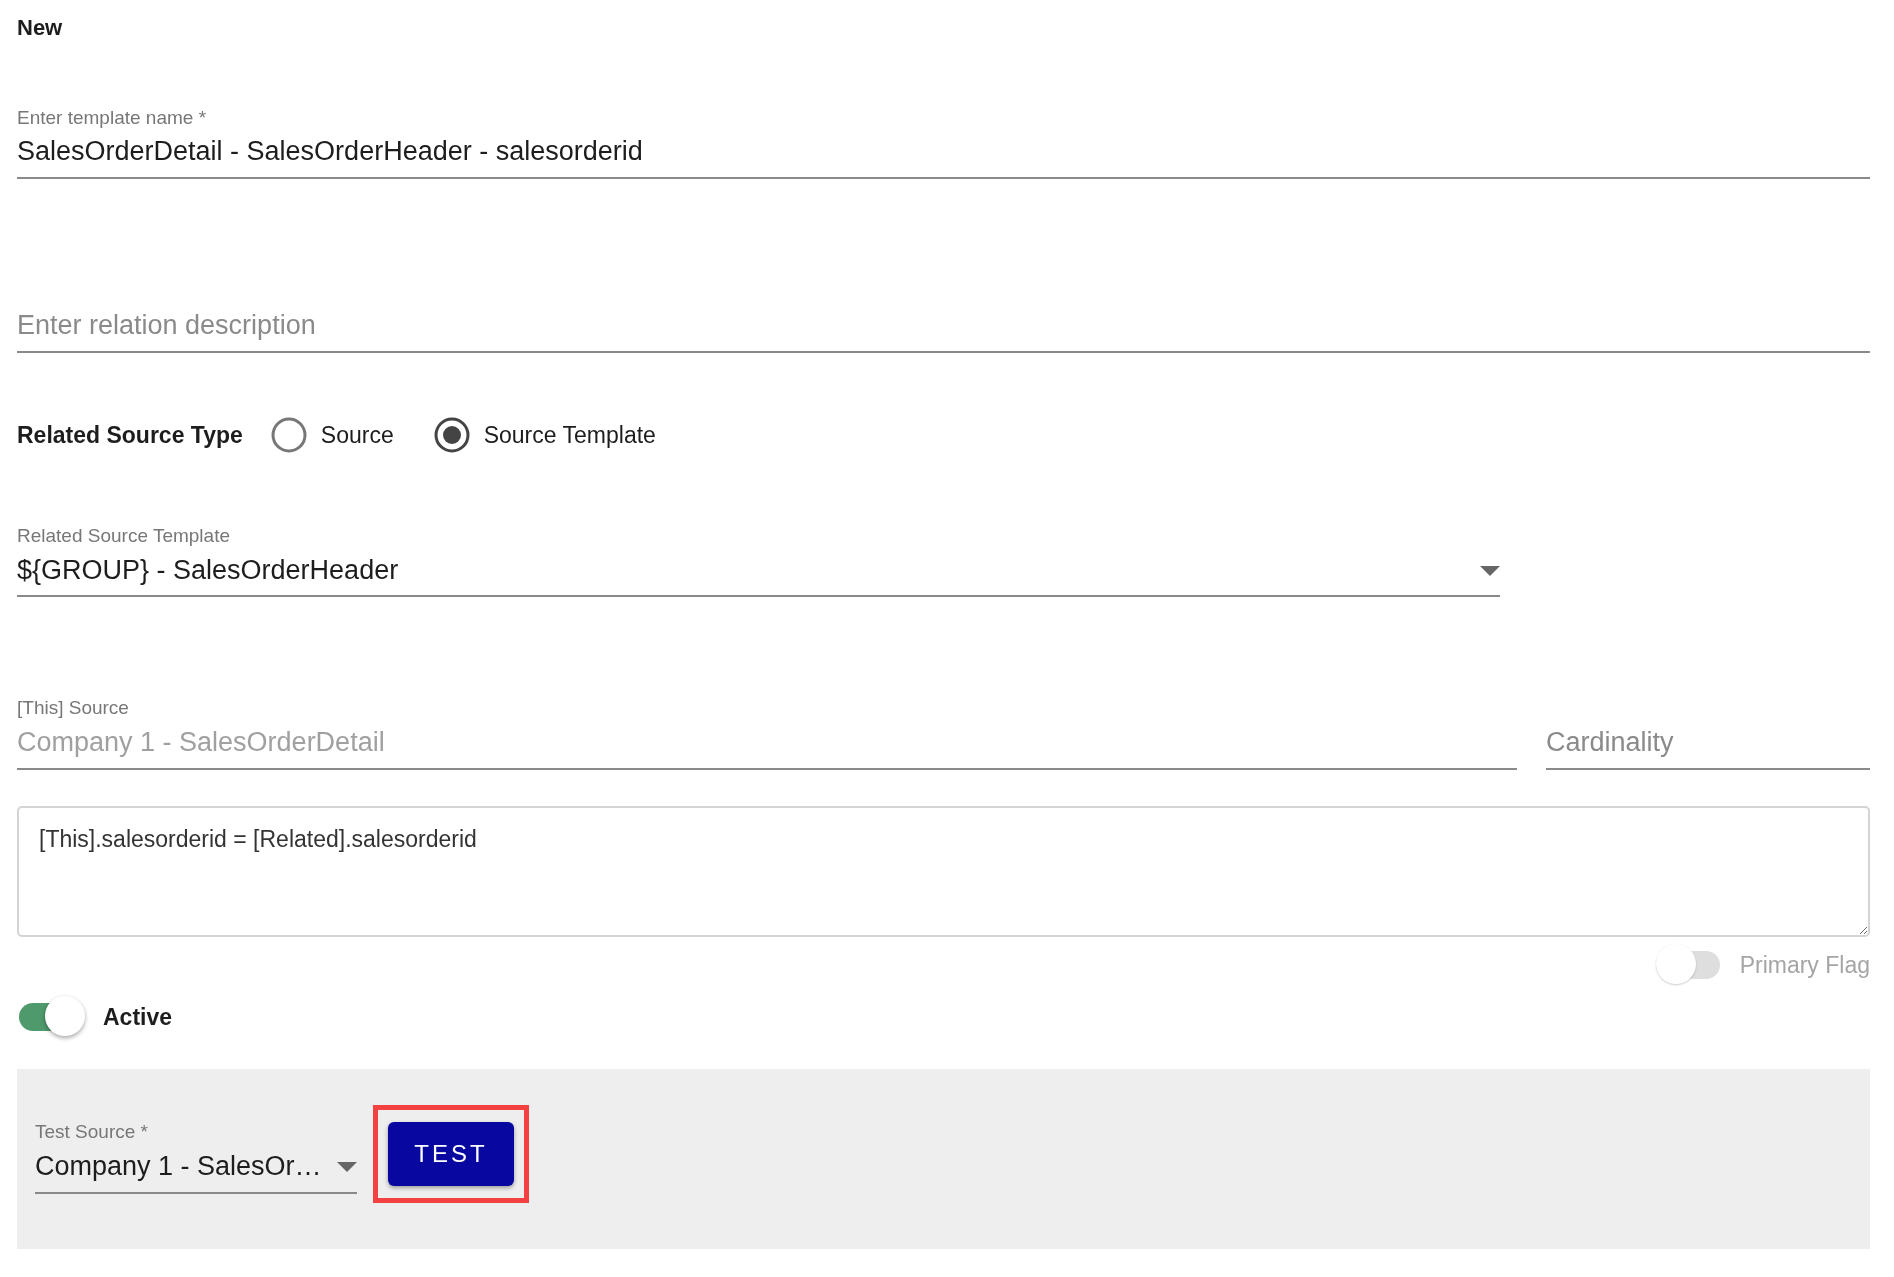 Image resolution: width=1894 pixels, height=1277 pixels. Describe the element at coordinates (758, 572) in the screenshot. I see `select-field: ${GROUP} - SalesOrderHeader` at that location.